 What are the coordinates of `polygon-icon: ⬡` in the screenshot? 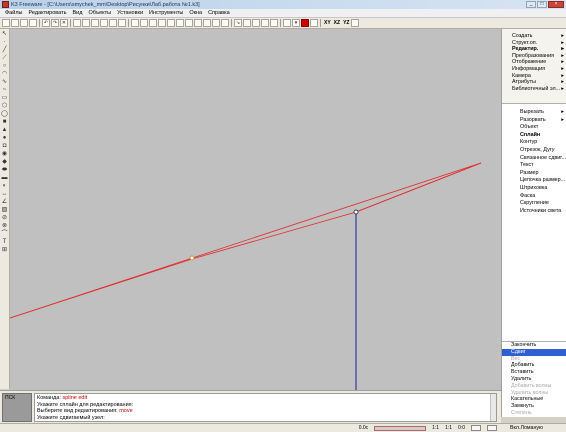 It's located at (4, 106).